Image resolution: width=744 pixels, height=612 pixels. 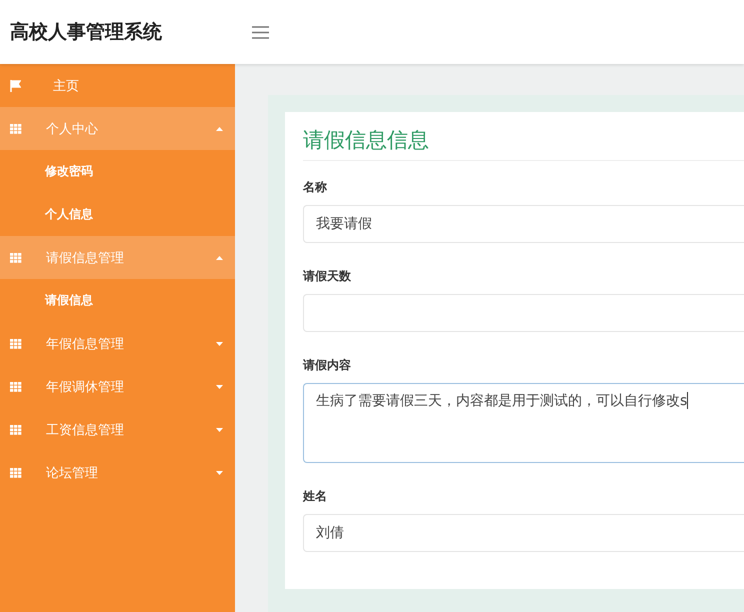 I want to click on sidebar-item: 请假信息管理, so click(x=117, y=257).